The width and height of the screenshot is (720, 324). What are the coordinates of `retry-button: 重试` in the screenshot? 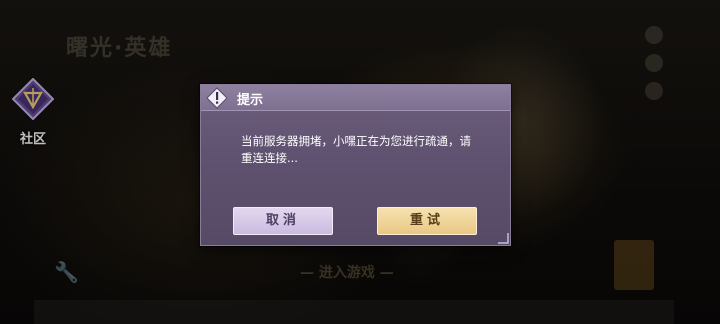 It's located at (427, 221).